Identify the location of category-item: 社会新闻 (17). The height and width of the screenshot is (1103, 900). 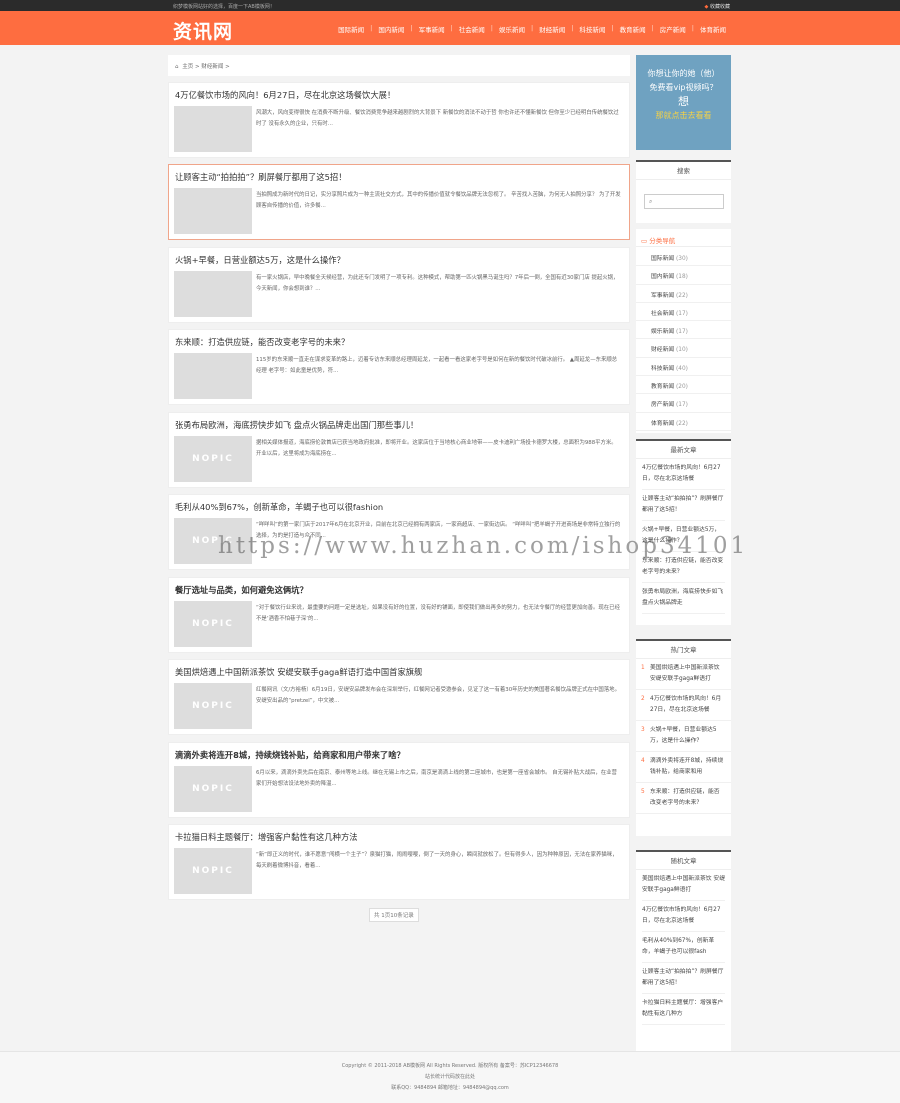
(683, 312).